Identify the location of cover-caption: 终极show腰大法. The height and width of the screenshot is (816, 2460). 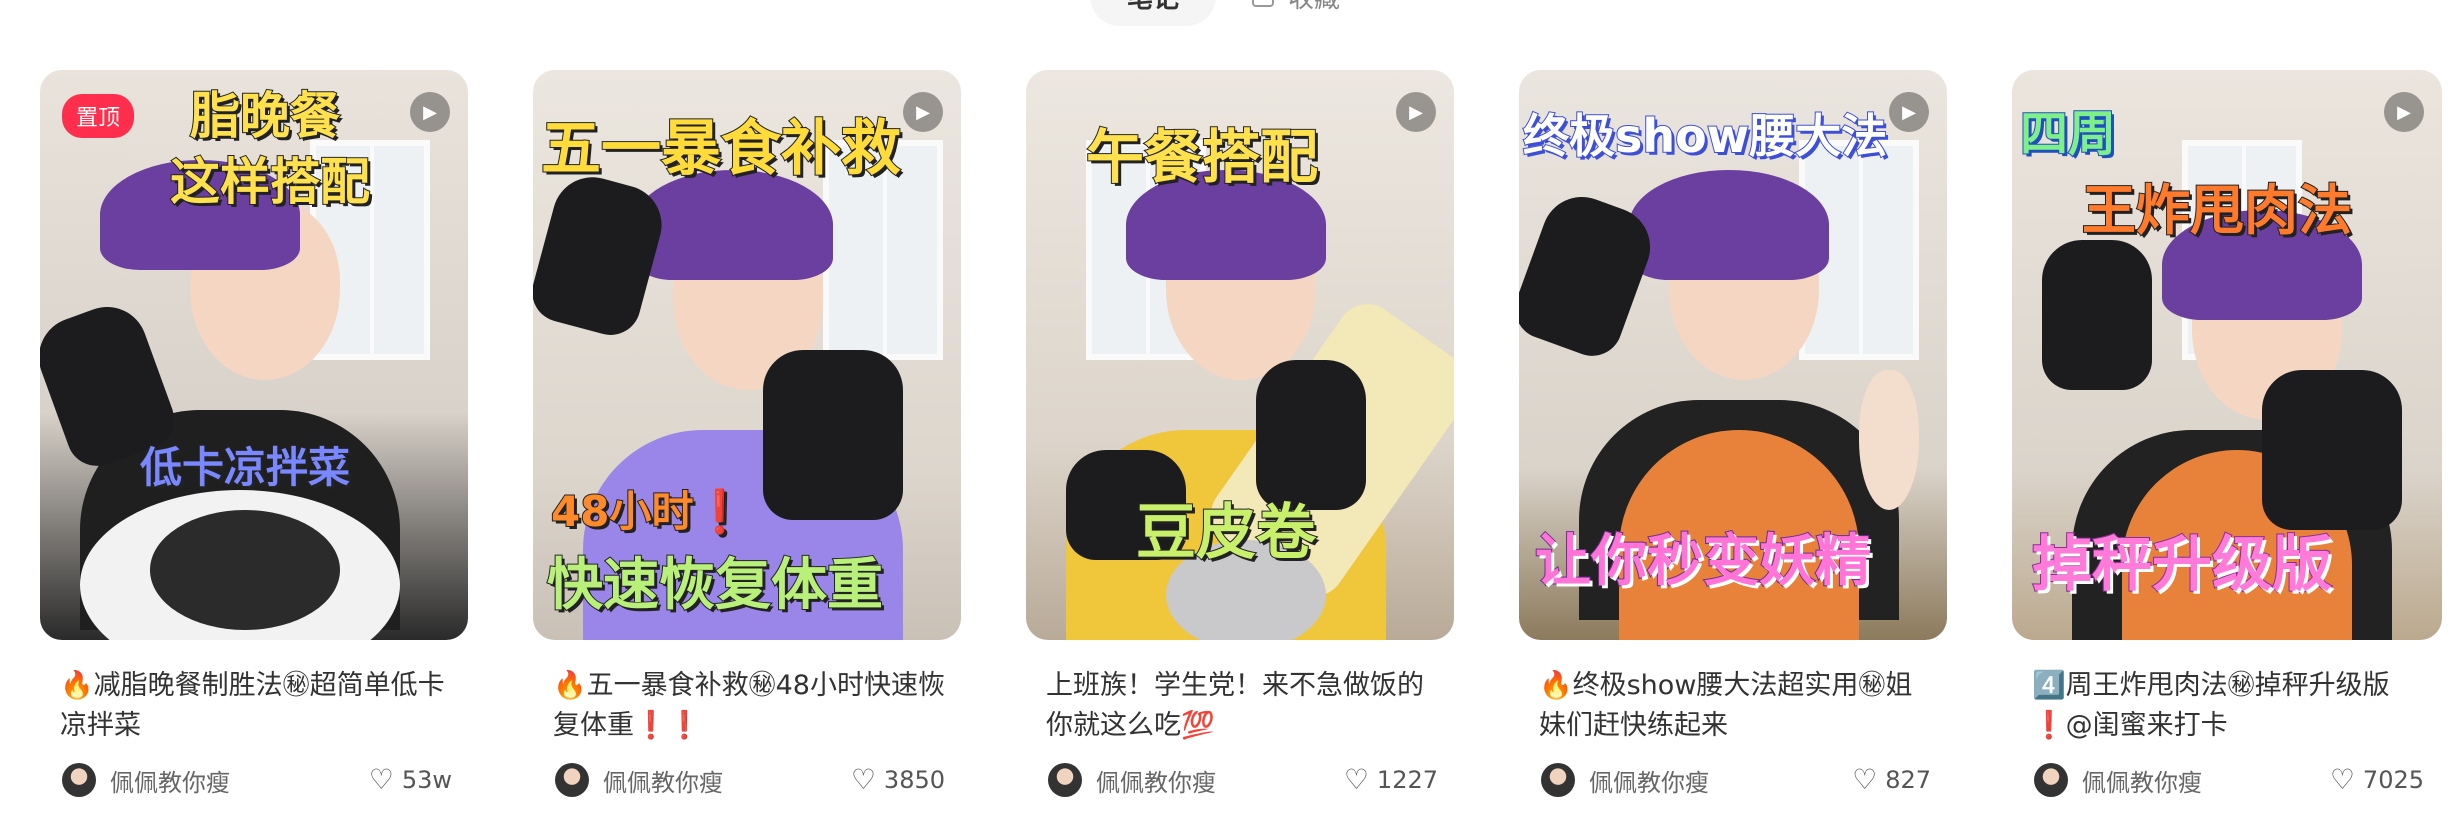
(1705, 136).